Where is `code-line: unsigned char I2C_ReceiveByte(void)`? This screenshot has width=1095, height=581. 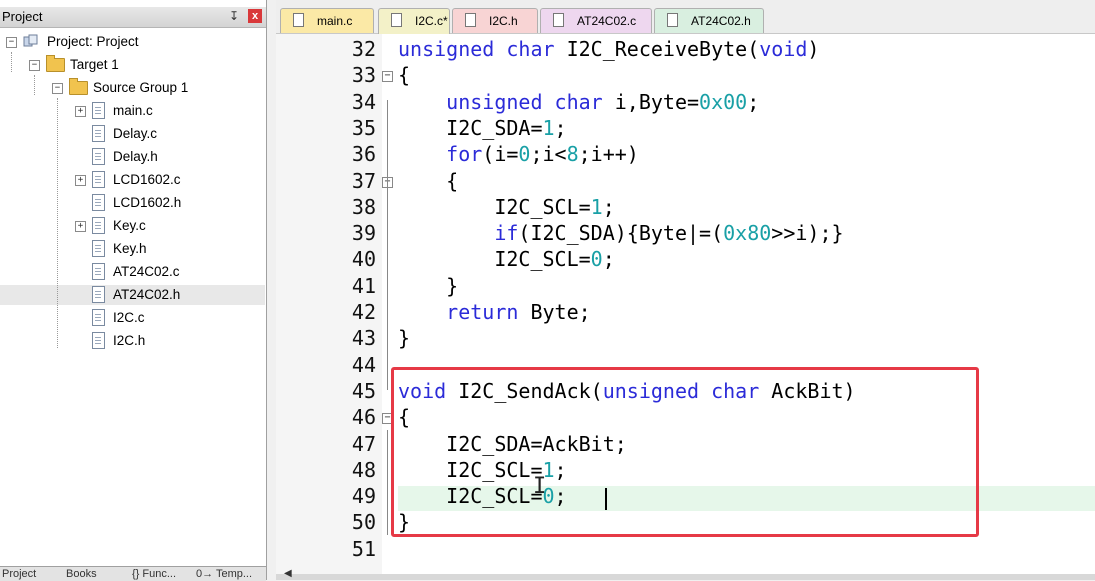 code-line: unsigned char I2C_ReceiveByte(void) is located at coordinates (608, 49).